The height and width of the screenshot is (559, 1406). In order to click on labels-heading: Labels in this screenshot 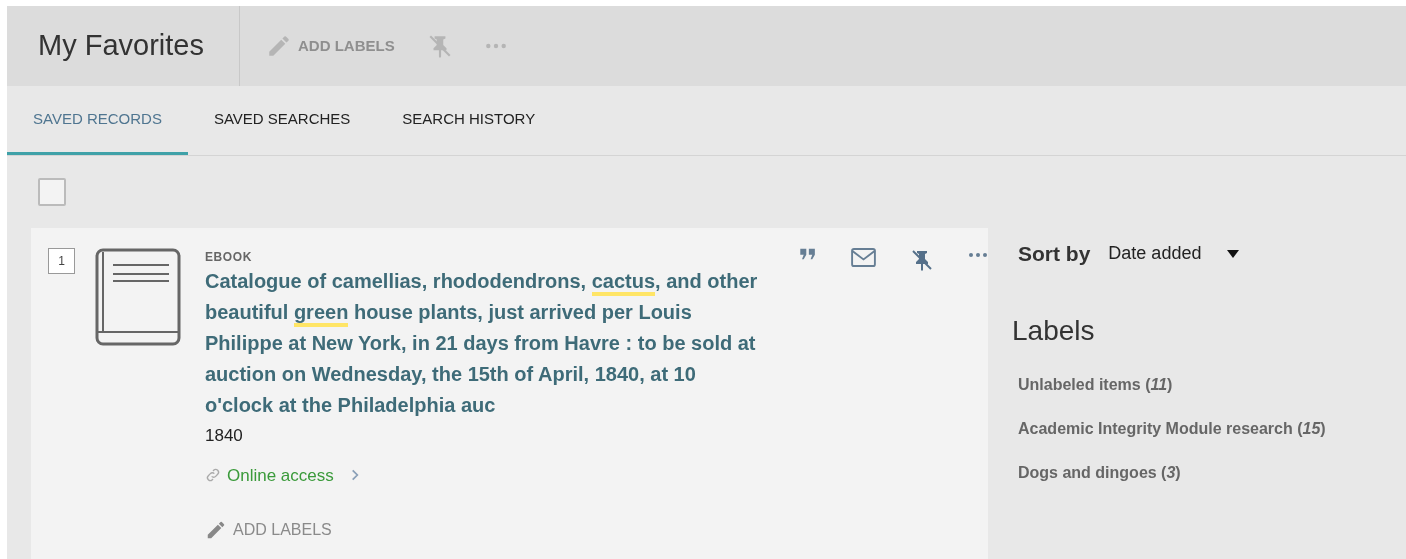, I will do `click(1054, 330)`.